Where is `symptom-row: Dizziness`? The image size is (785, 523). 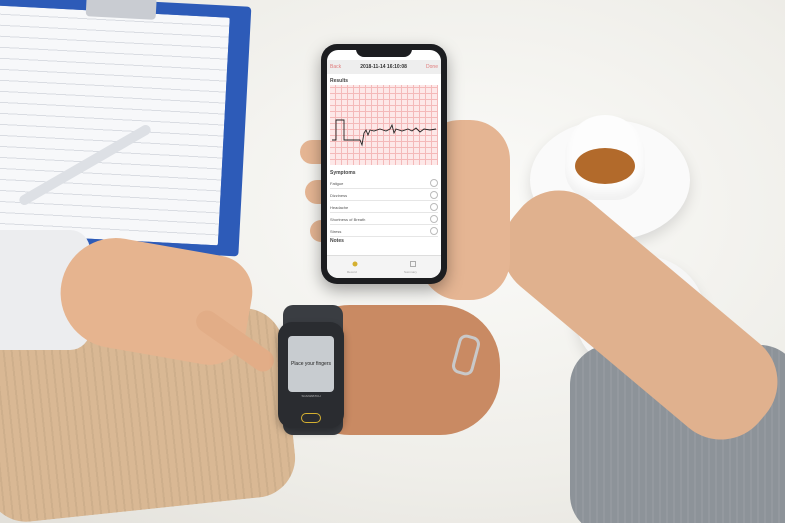
symptom-row: Dizziness is located at coordinates (384, 195).